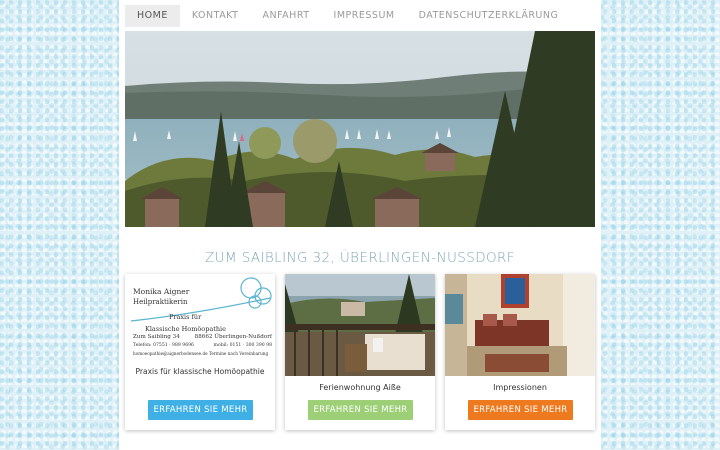 The image size is (720, 450). Describe the element at coordinates (285, 16) in the screenshot. I see `nav-anfahrt: ANFAHRT` at that location.